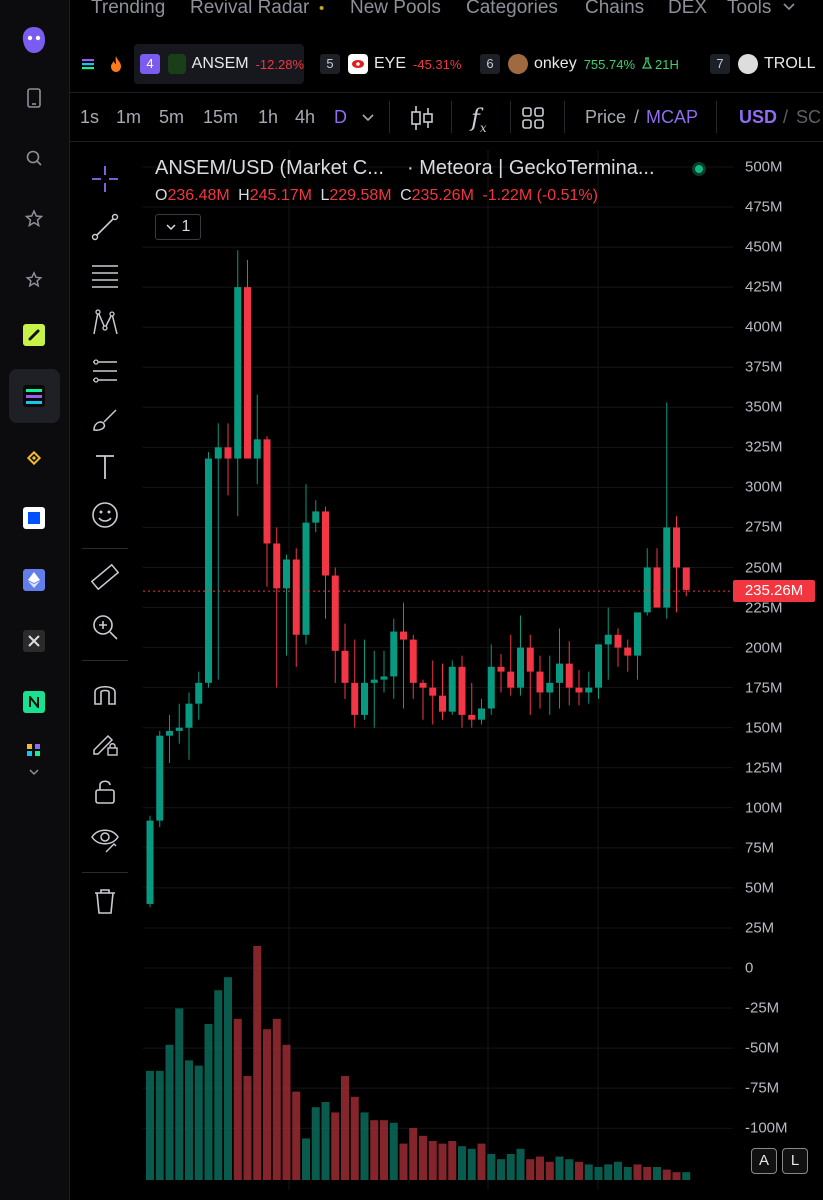  I want to click on unlock-icon, so click(105, 791).